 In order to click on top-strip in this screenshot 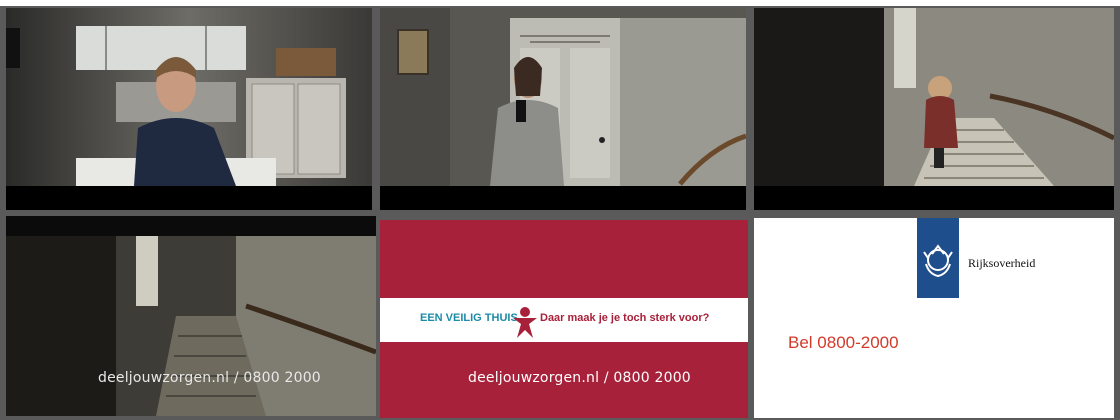, I will do `click(560, 3)`.